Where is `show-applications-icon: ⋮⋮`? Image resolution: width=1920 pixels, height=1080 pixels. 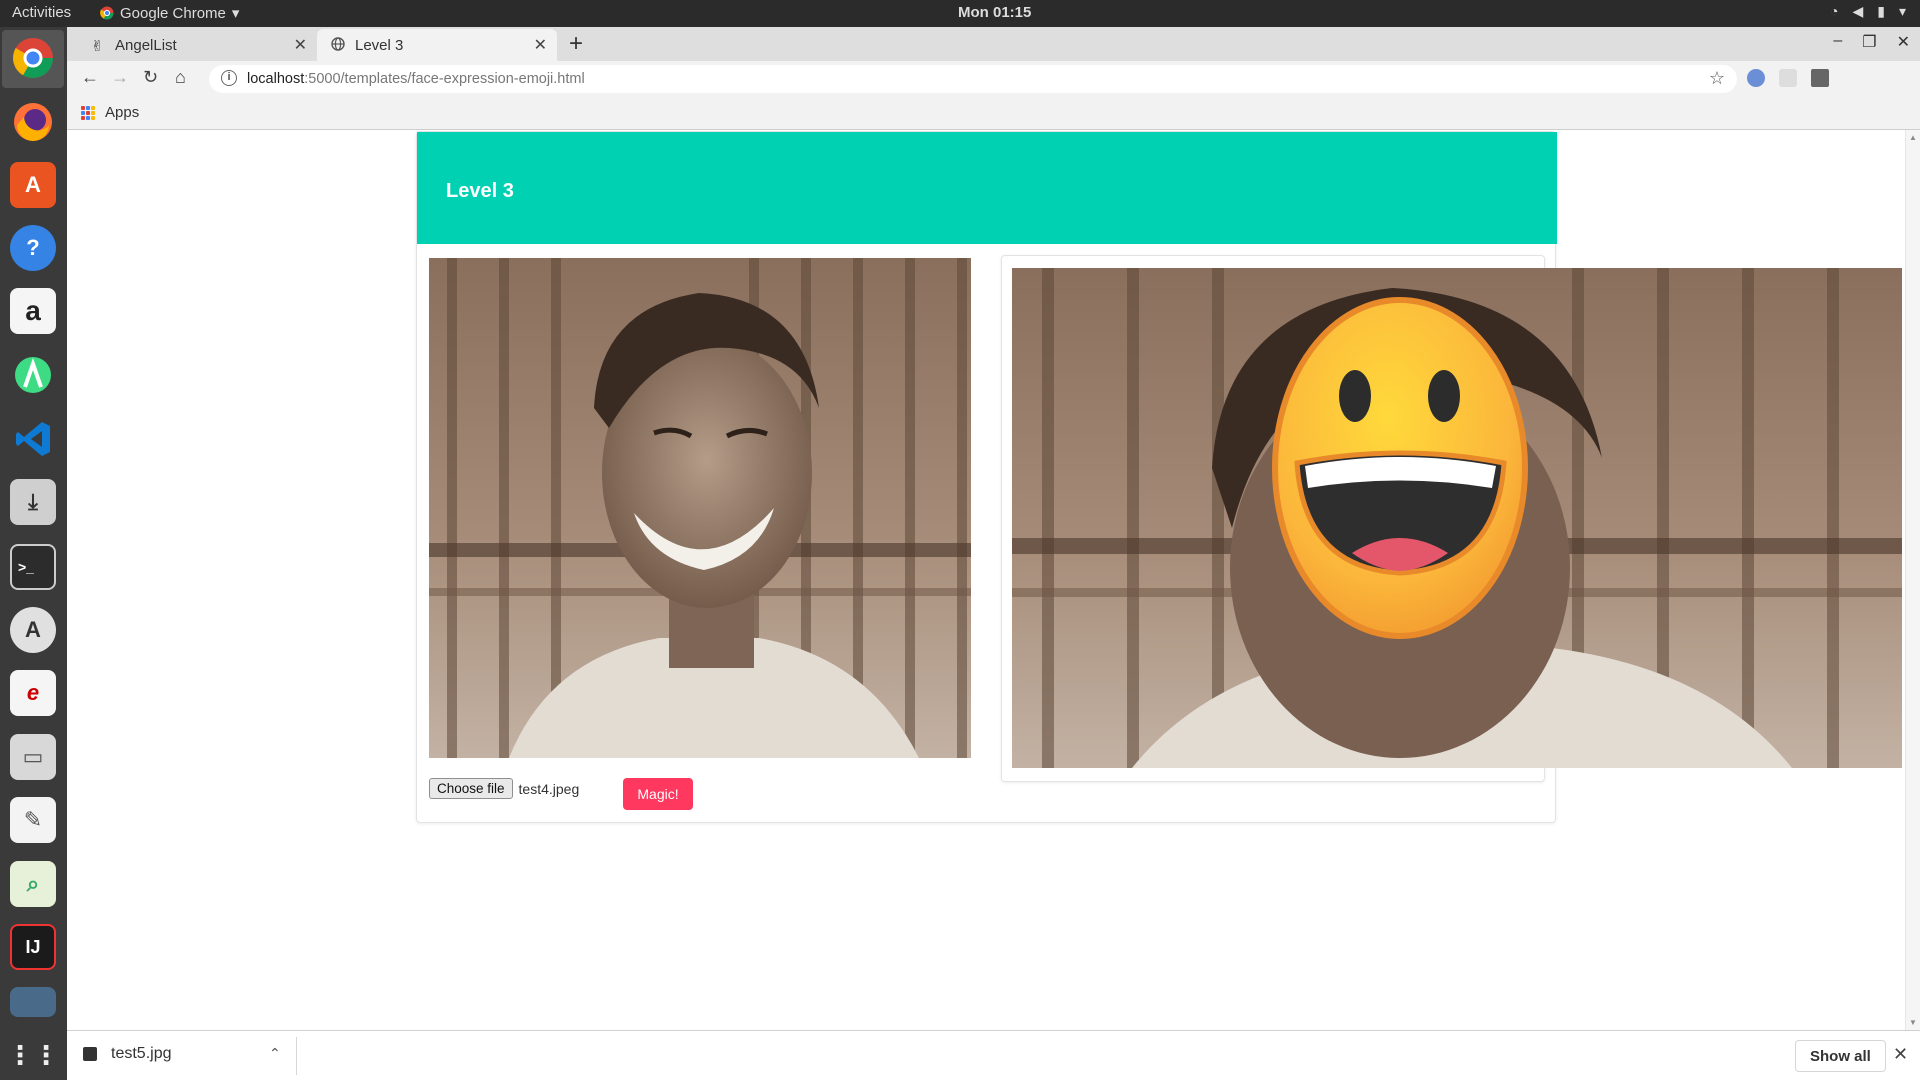 show-applications-icon: ⋮⋮ is located at coordinates (33, 1055).